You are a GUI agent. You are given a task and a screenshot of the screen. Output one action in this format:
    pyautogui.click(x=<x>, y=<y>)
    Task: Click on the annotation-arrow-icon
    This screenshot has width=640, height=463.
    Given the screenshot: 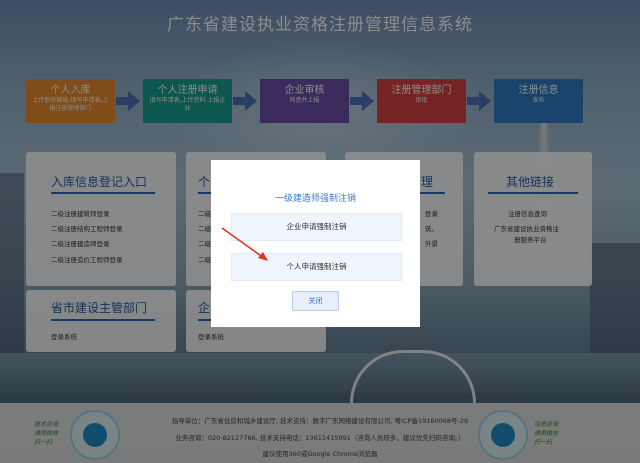 What is the action you would take?
    pyautogui.click(x=244, y=244)
    